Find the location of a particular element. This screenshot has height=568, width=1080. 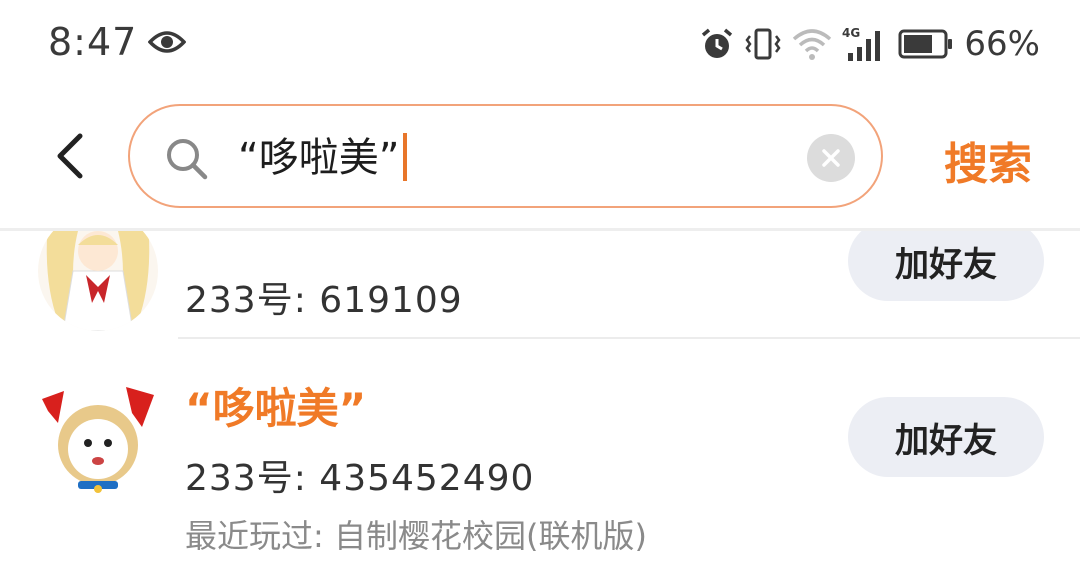

vibrate-icon is located at coordinates (763, 44).